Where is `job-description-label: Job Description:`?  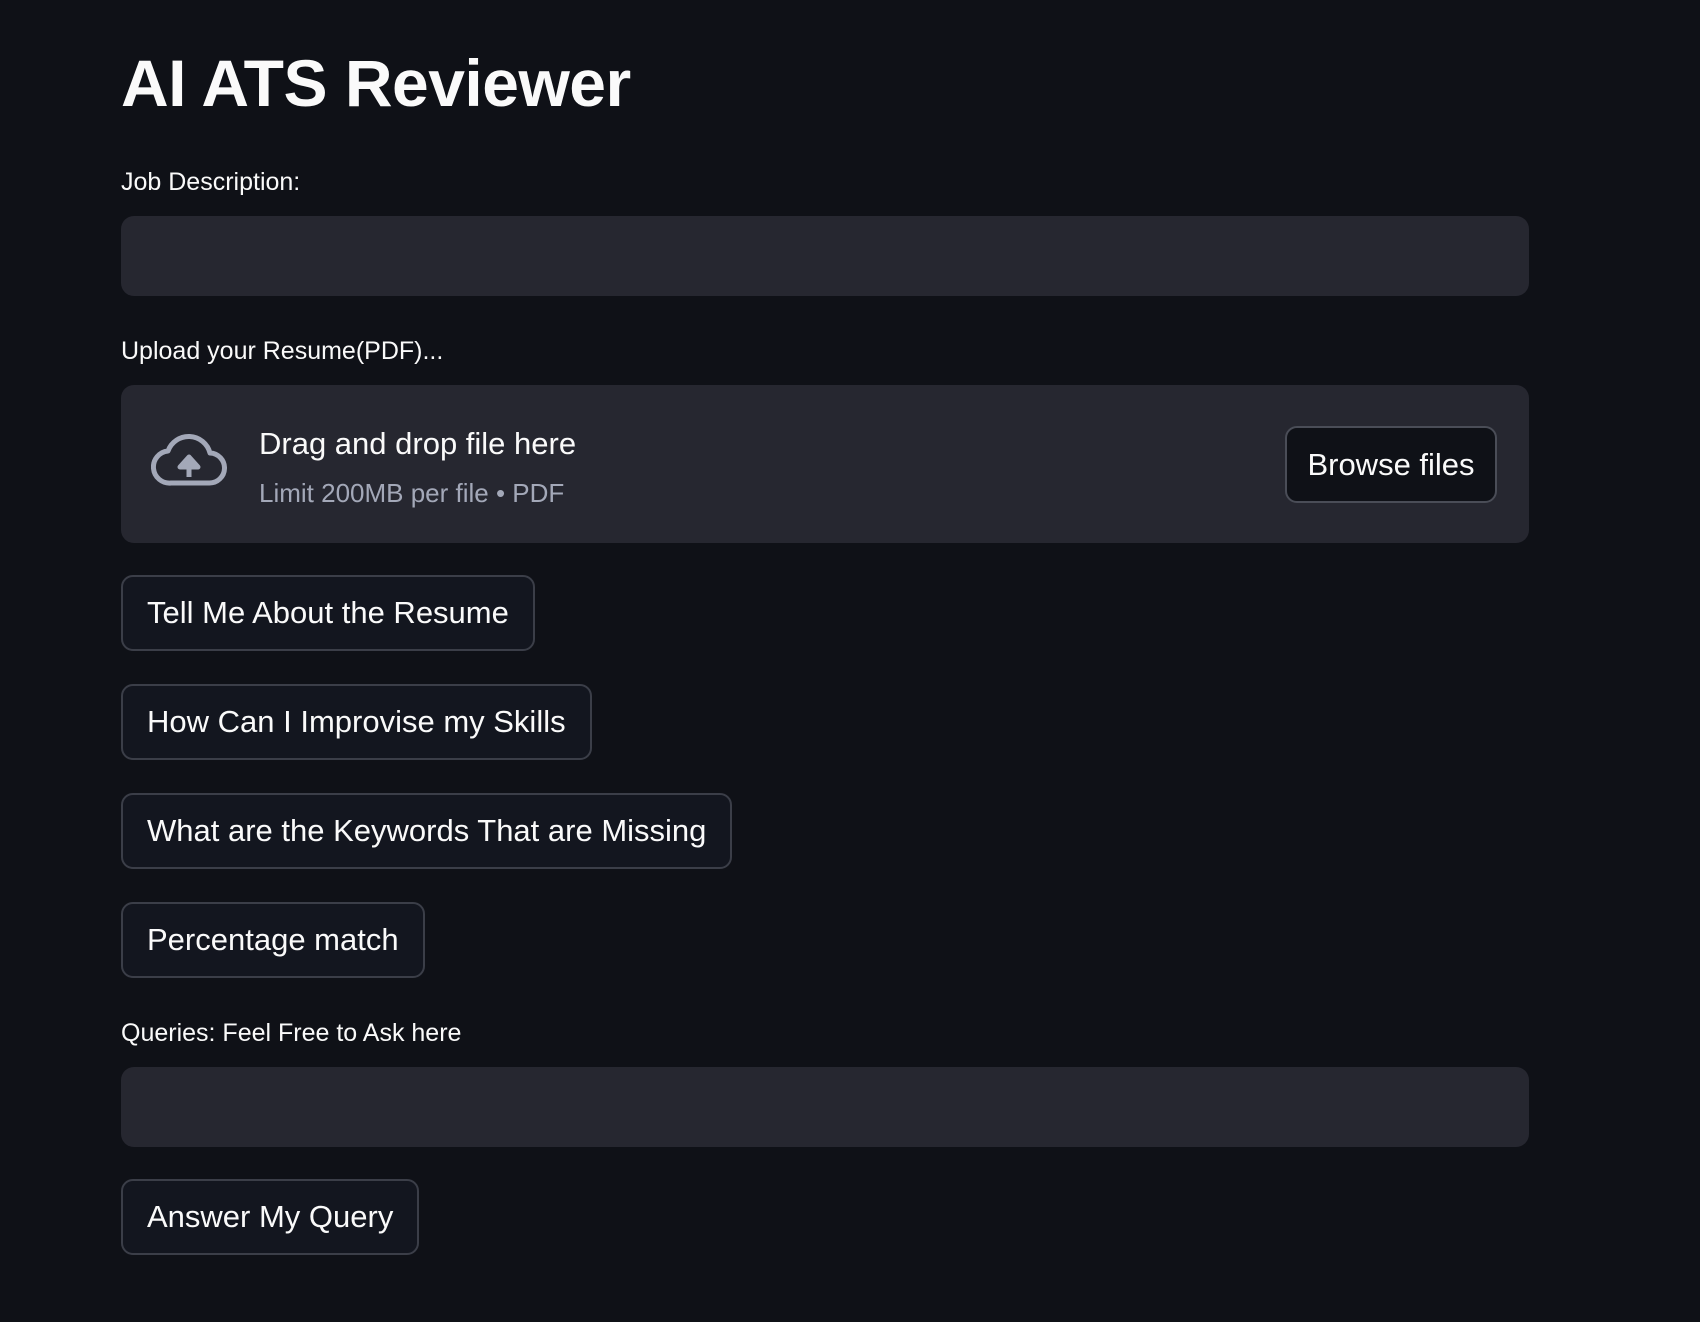
job-description-label: Job Description: is located at coordinates (211, 182).